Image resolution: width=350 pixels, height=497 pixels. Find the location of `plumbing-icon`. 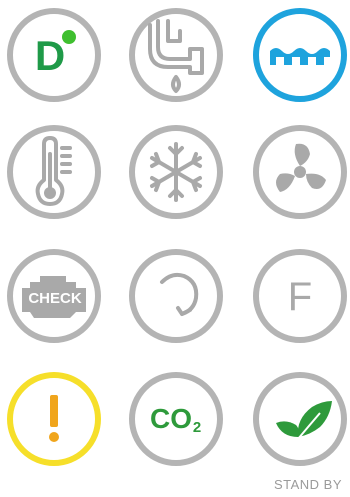

plumbing-icon is located at coordinates (176, 55).